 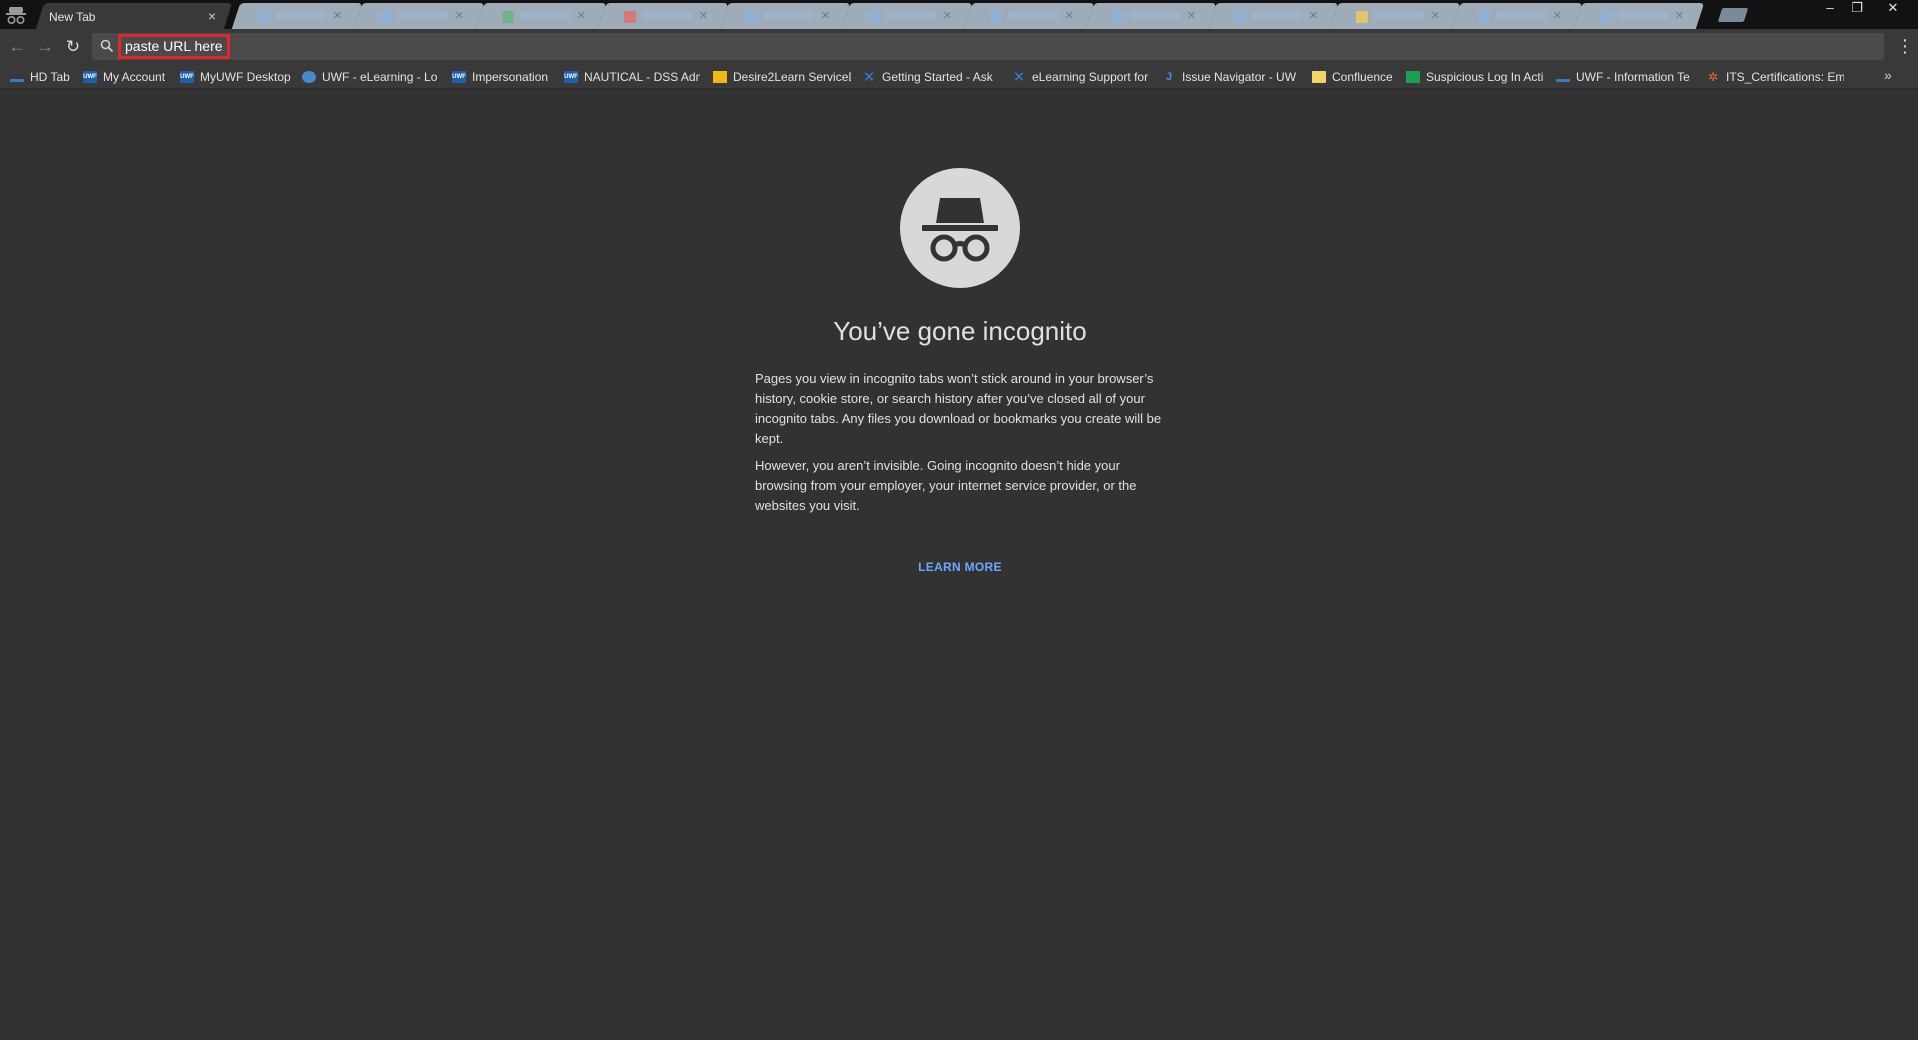 I want to click on tab-strip: New Tab × ✕ ✕ ✕ ✕ ✕ ✕ ✕ ✕ ✕ ✕ ✕ ✕ – ❐ ✕, so click(x=959, y=14).